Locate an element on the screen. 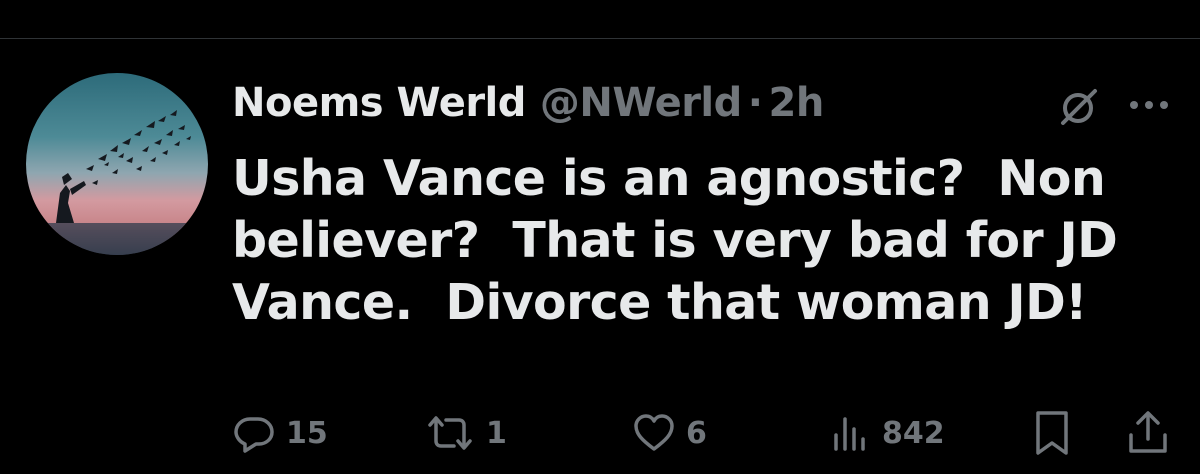 The width and height of the screenshot is (1200, 474). heart-icon is located at coordinates (654, 432).